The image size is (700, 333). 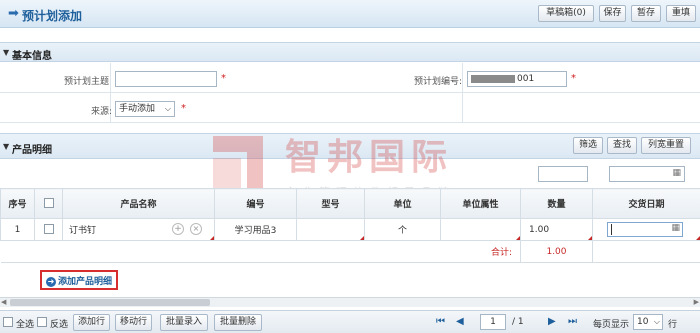 I want to click on subject-label: 预计划主题:, so click(x=87, y=82).